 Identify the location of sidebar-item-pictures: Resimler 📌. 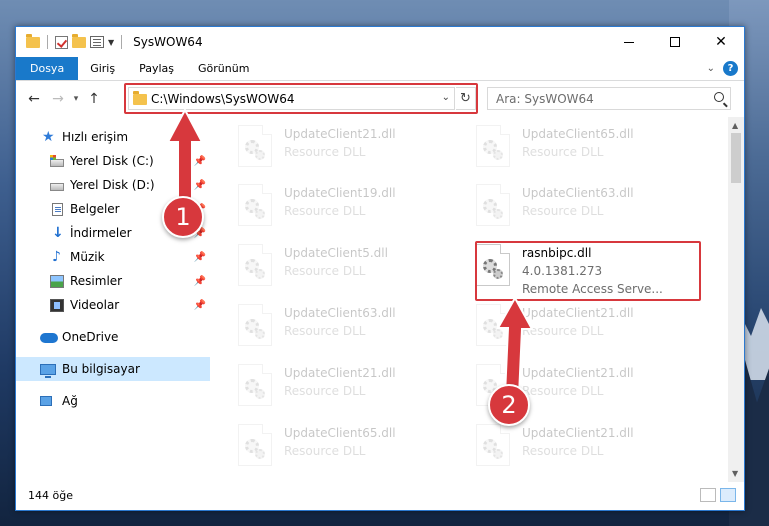
(113, 281).